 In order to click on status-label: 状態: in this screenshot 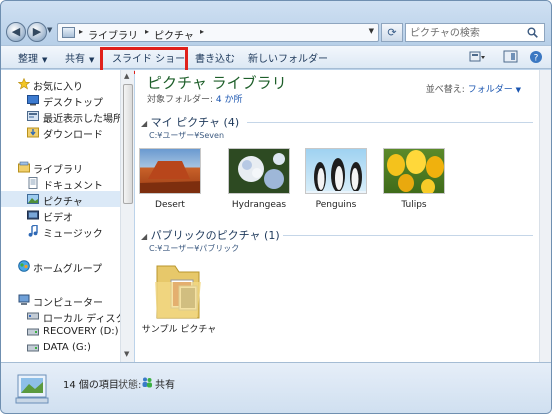, I will do `click(130, 385)`.